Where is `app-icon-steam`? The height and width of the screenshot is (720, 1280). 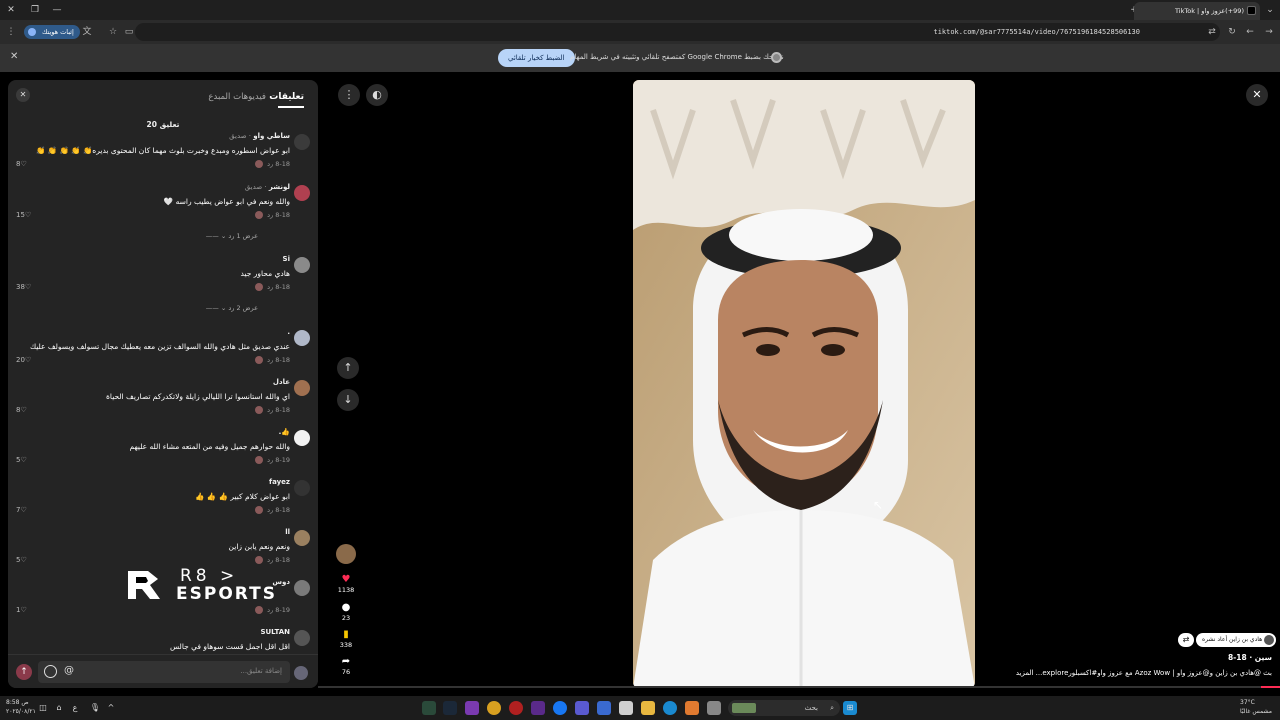 app-icon-steam is located at coordinates (450, 708).